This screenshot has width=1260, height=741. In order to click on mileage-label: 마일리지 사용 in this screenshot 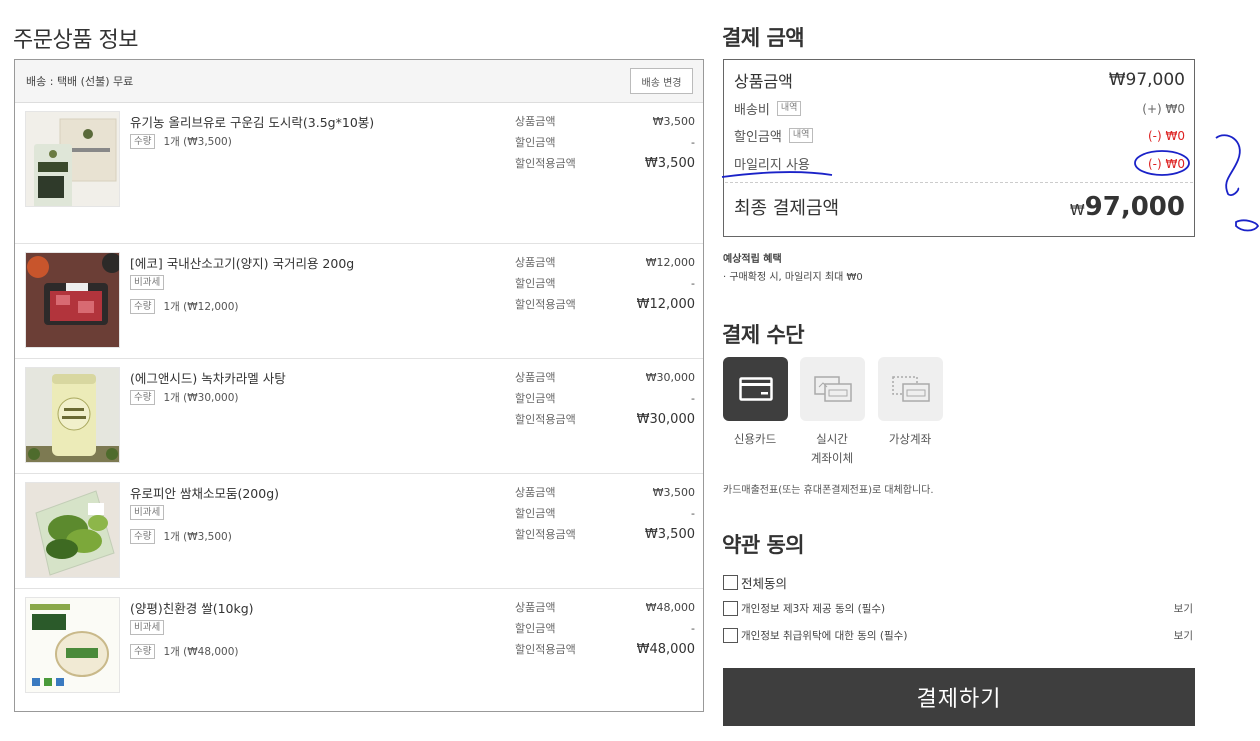, I will do `click(772, 165)`.